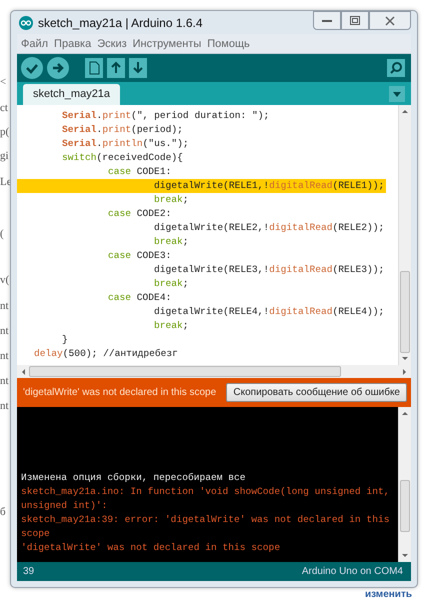 The width and height of the screenshot is (426, 600). I want to click on arduino-logo-icon, so click(26, 23).